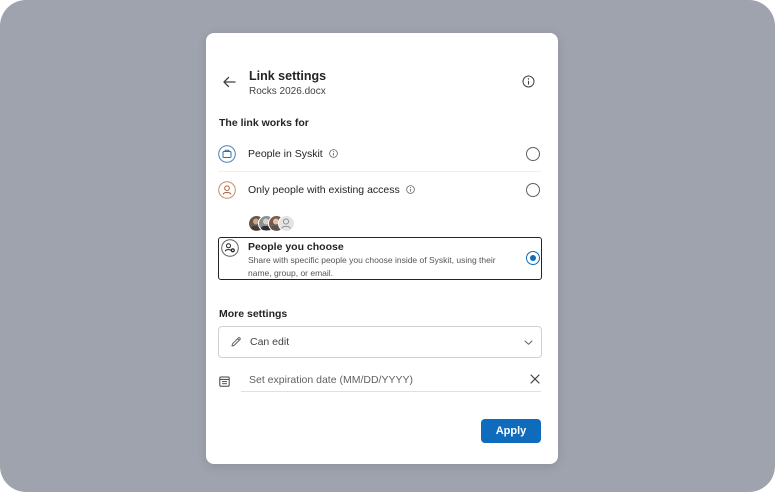  Describe the element at coordinates (535, 379) in the screenshot. I see `close-icon` at that location.